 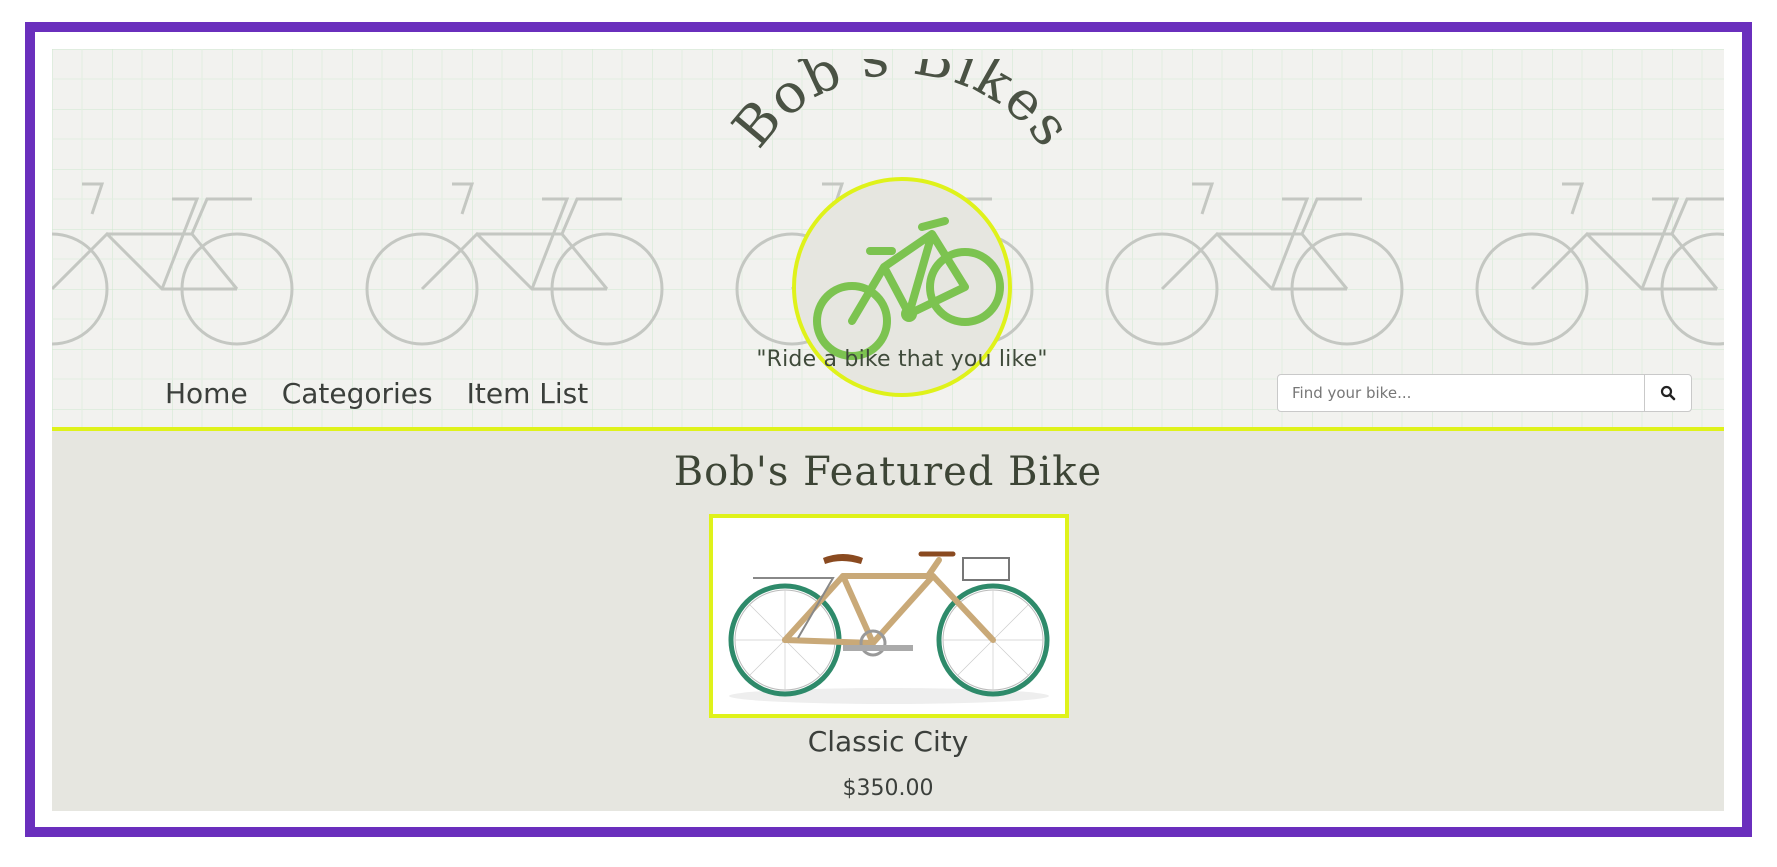 I want to click on city-bike-photo, so click(x=889, y=616).